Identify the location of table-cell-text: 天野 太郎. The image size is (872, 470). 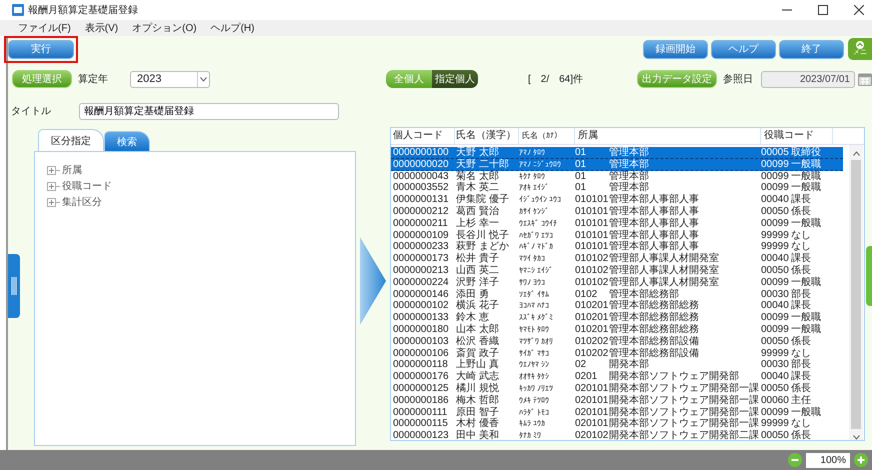
(477, 152).